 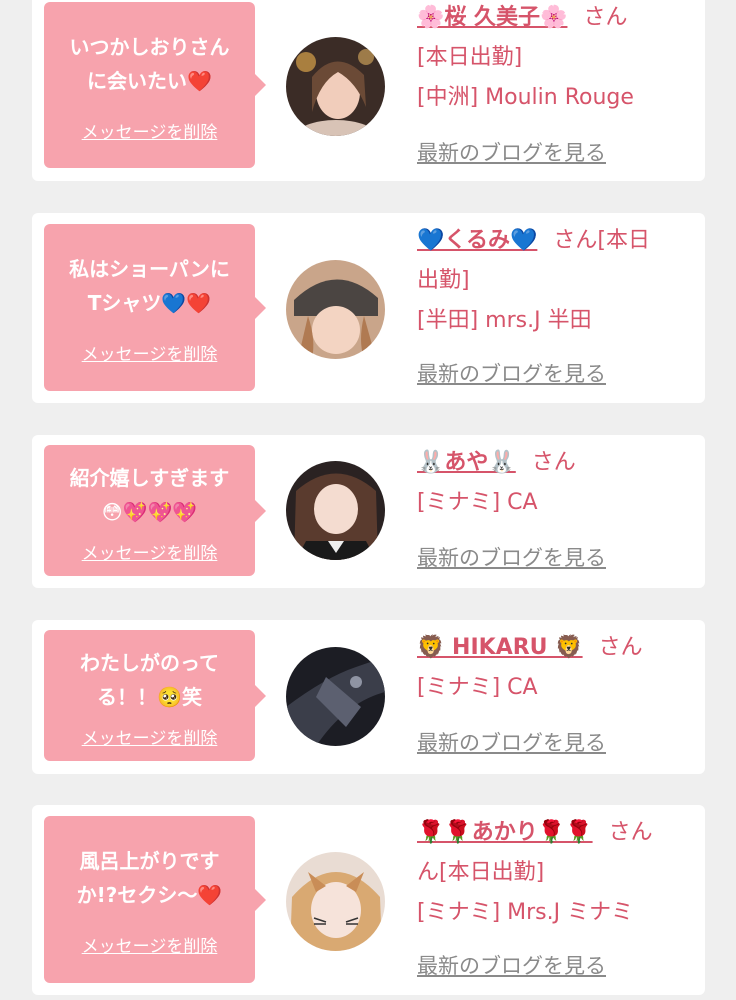 I want to click on shop-line: [中洲] Moulin Rouge, so click(x=525, y=97).